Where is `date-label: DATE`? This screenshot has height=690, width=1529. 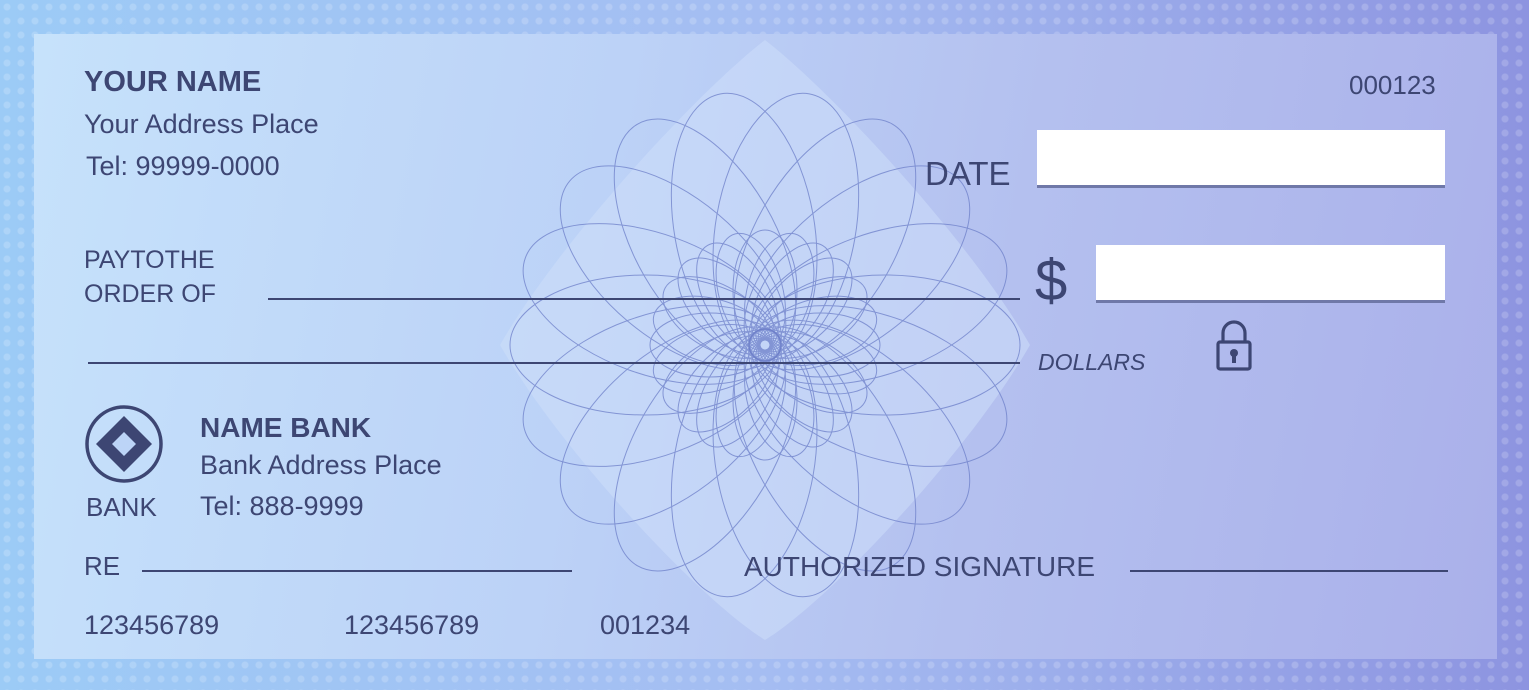
date-label: DATE is located at coordinates (968, 173).